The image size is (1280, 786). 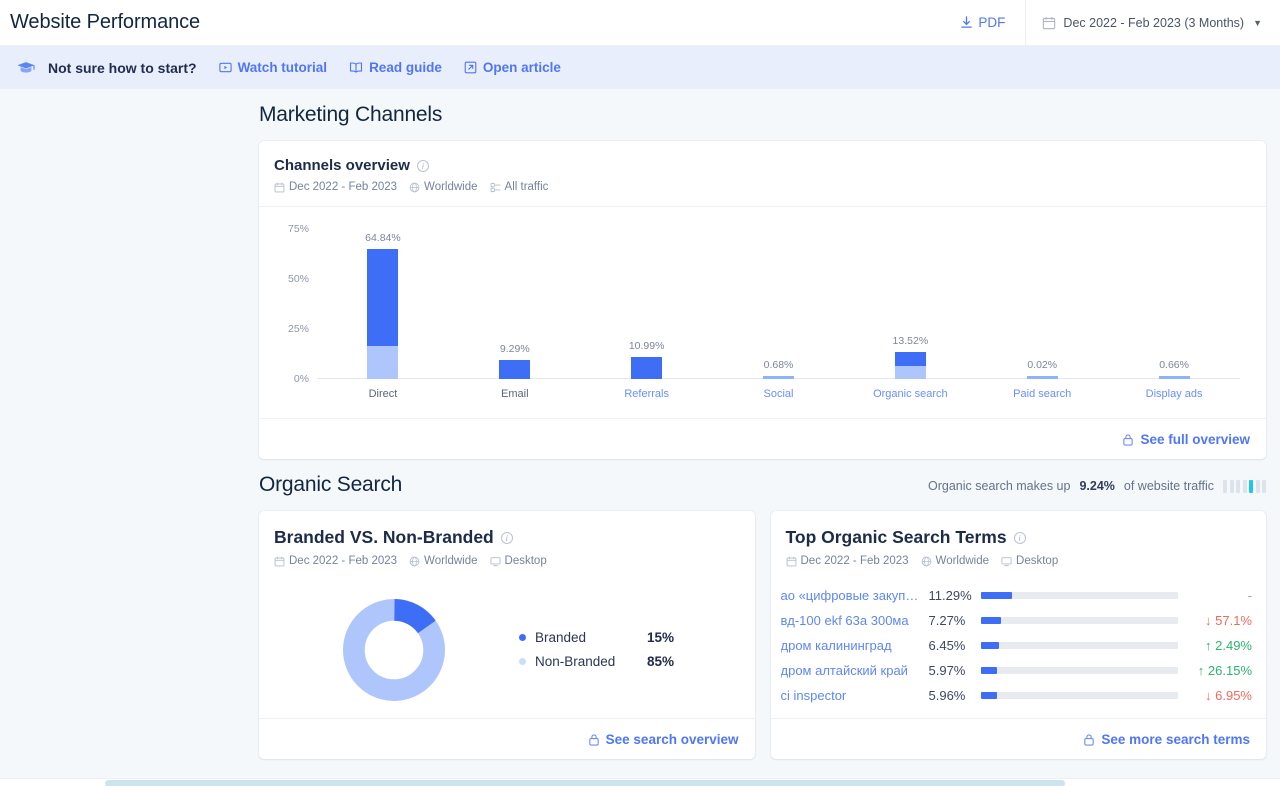 I want to click on table-row: дром алтайский край 5.97% ↑ 26.15%, so click(x=1017, y=670).